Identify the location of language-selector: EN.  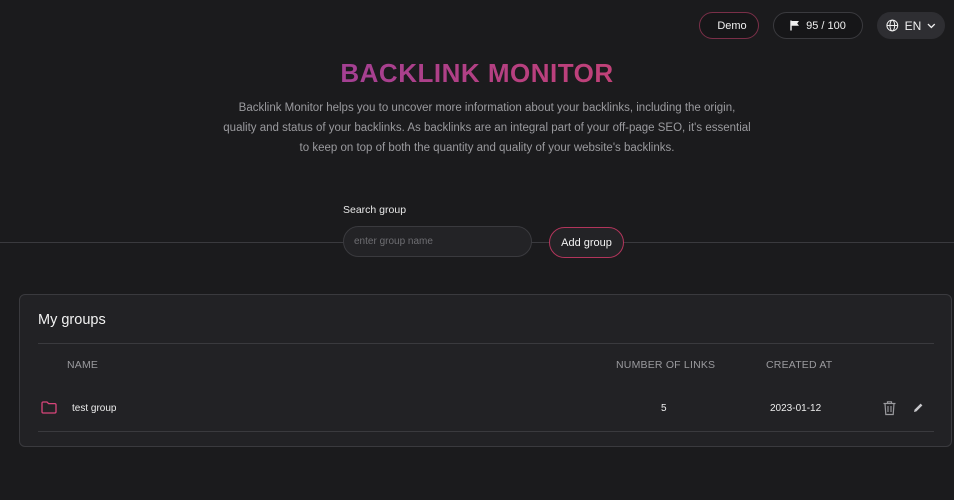
(911, 25).